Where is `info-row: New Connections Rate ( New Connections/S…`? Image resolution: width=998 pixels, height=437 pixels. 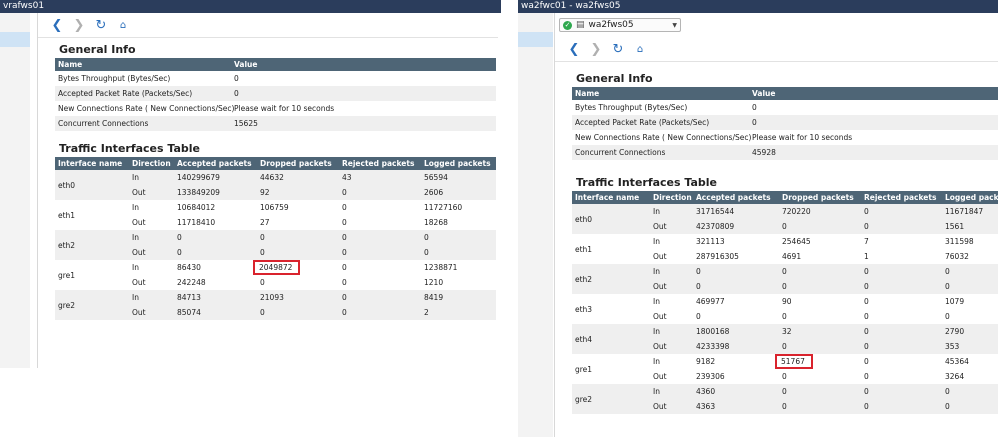 info-row: New Connections Rate ( New Connections/S… is located at coordinates (275, 108).